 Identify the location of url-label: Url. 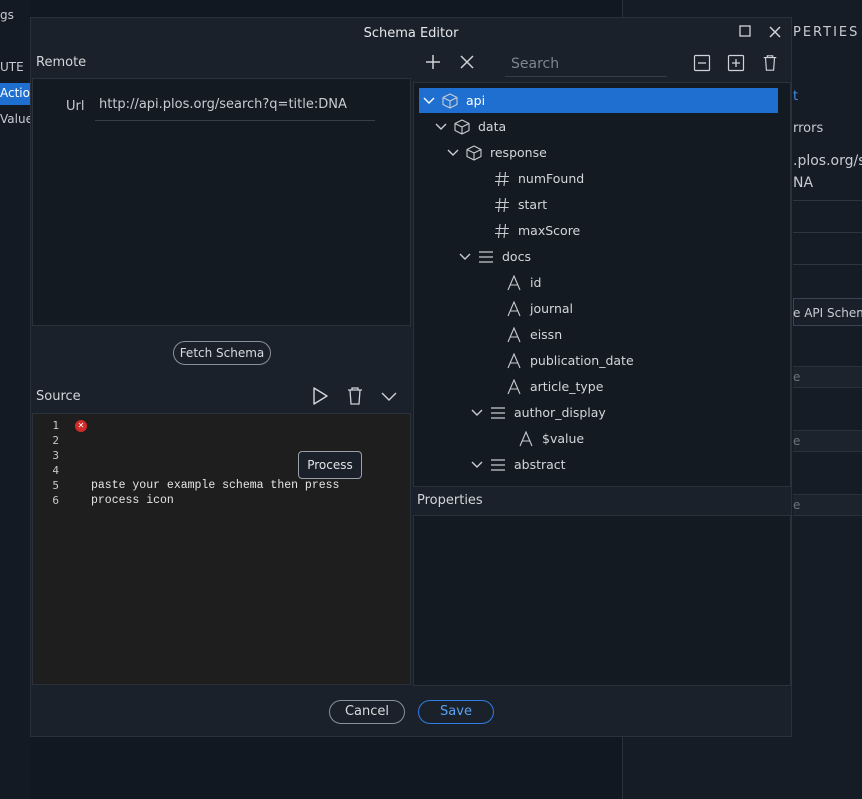
(75, 106).